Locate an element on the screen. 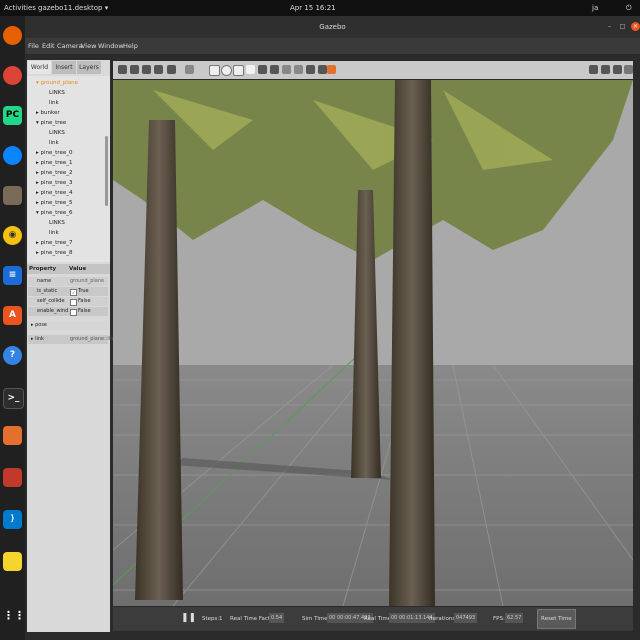 This screenshot has width=640, height=640. minimize-icon: – is located at coordinates (609, 26).